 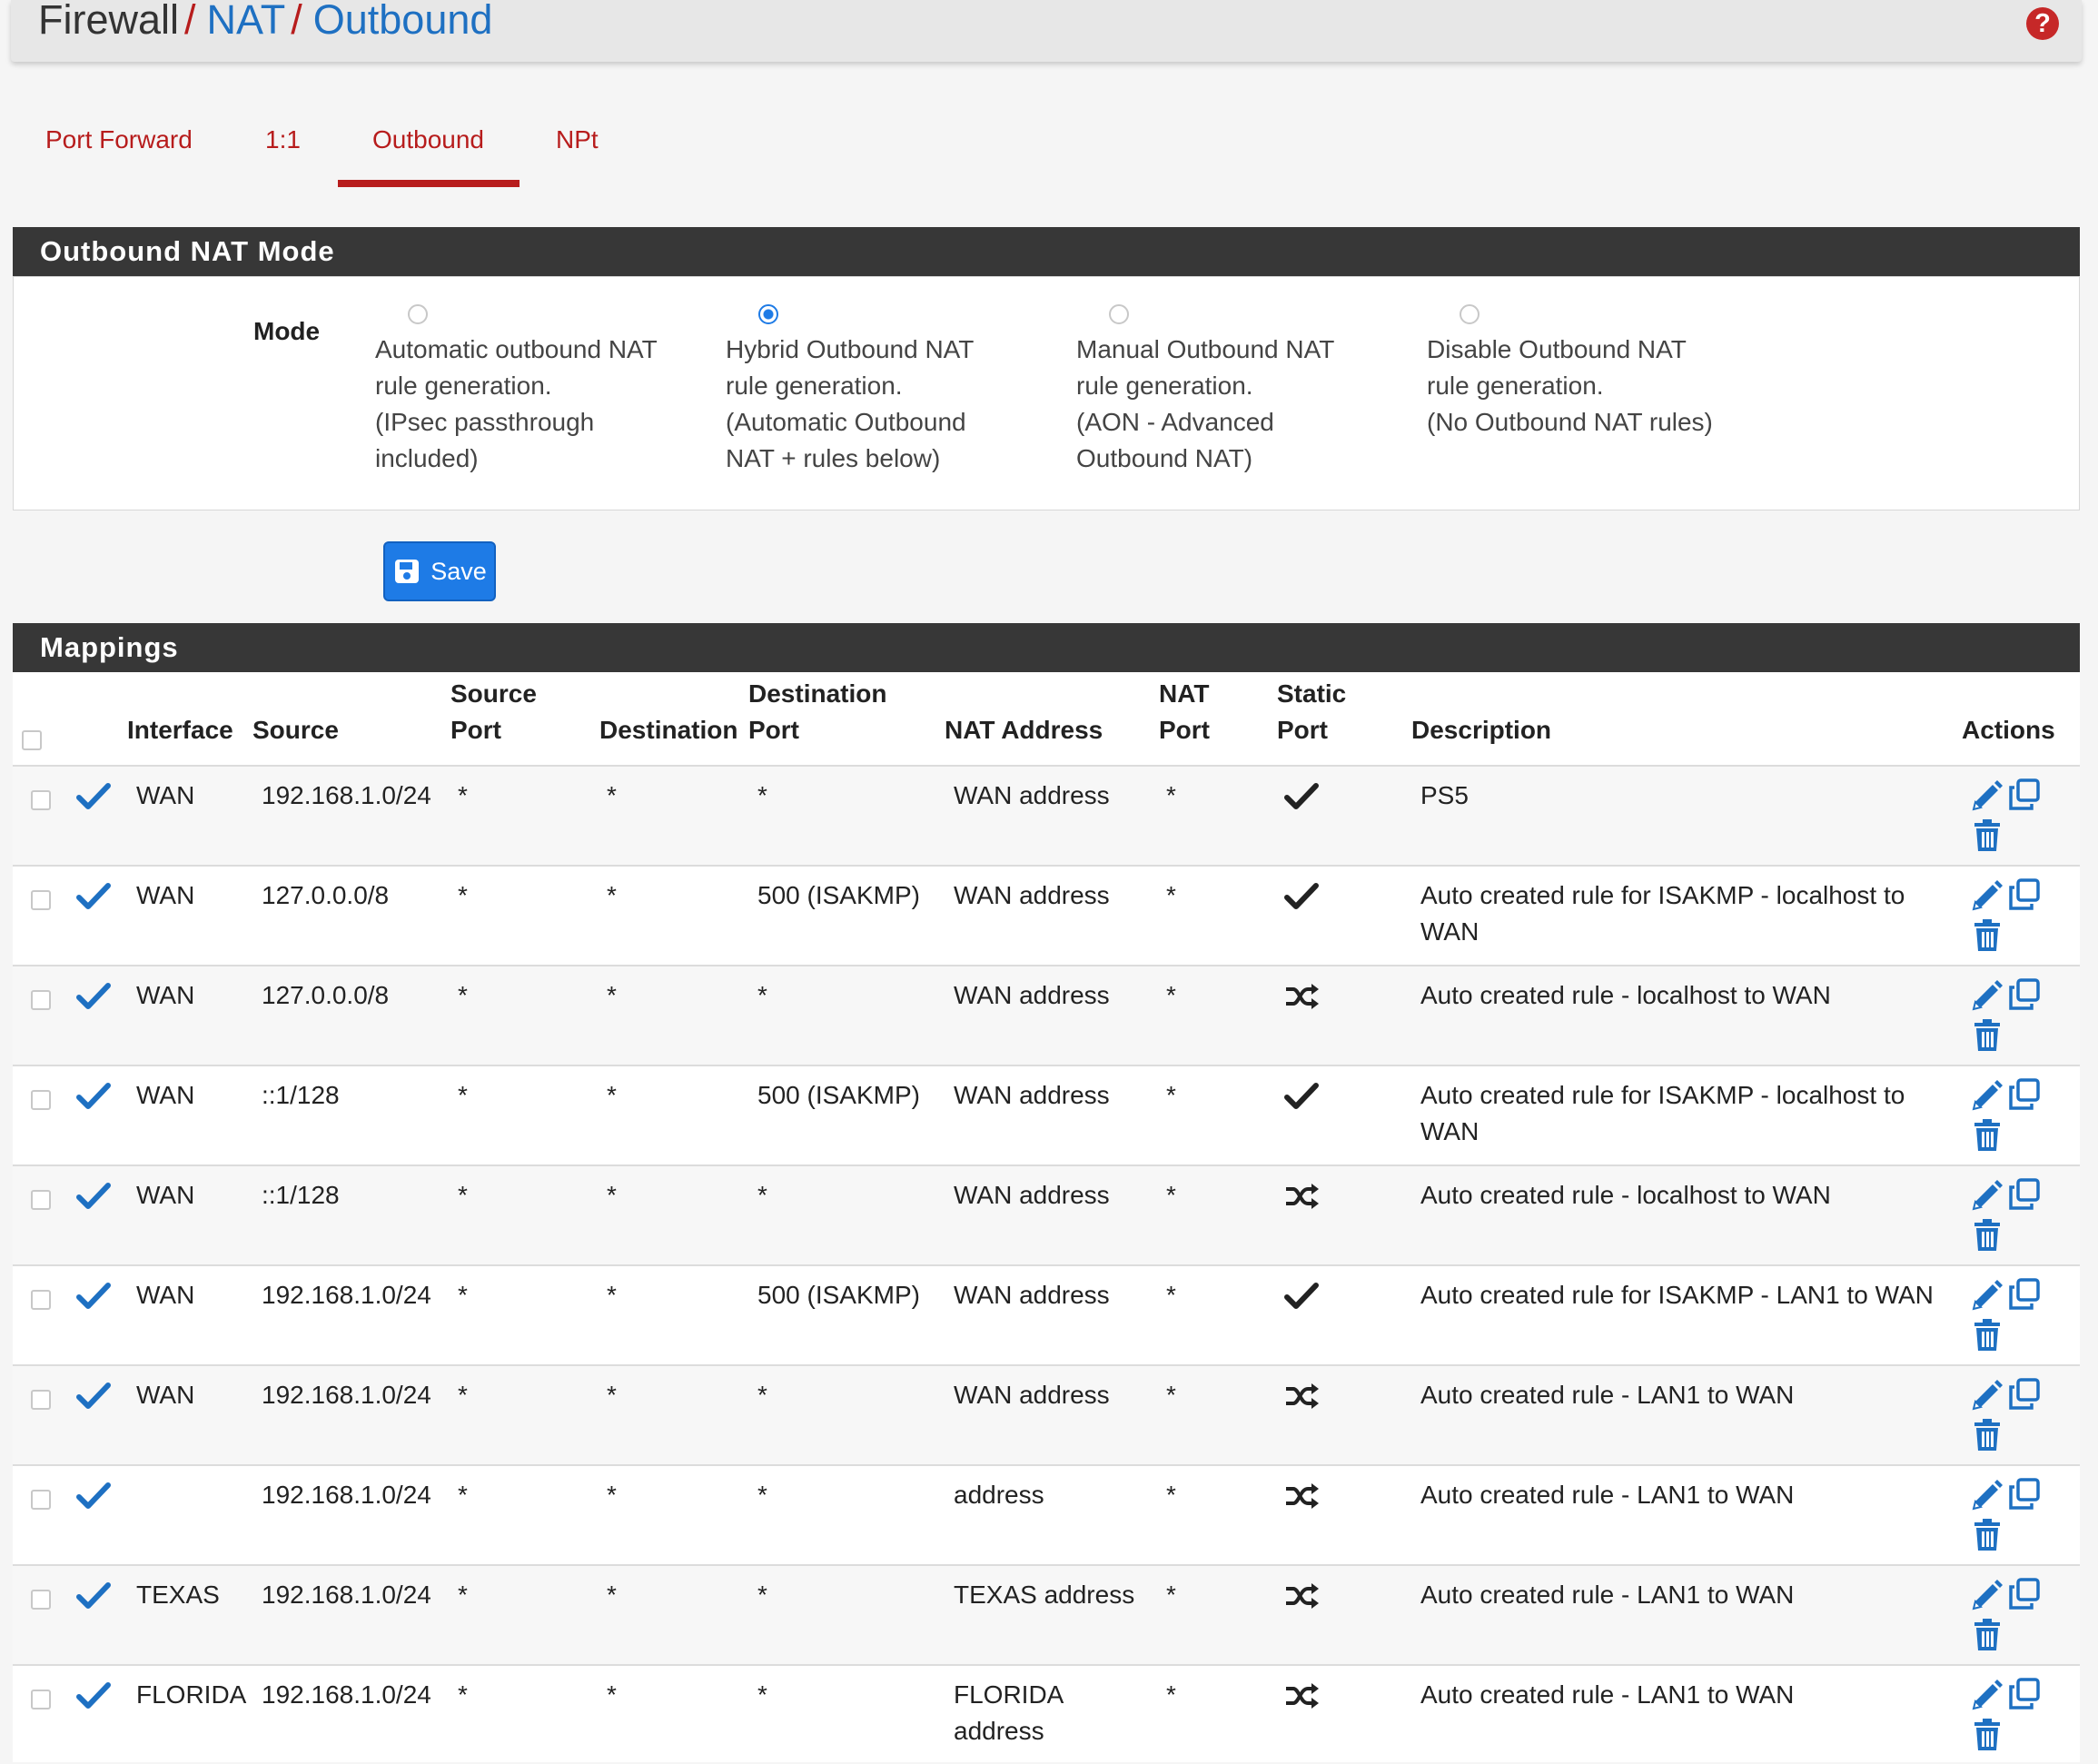 What do you see at coordinates (1184, 712) in the screenshot?
I see `header-nat-port: NAT Port` at bounding box center [1184, 712].